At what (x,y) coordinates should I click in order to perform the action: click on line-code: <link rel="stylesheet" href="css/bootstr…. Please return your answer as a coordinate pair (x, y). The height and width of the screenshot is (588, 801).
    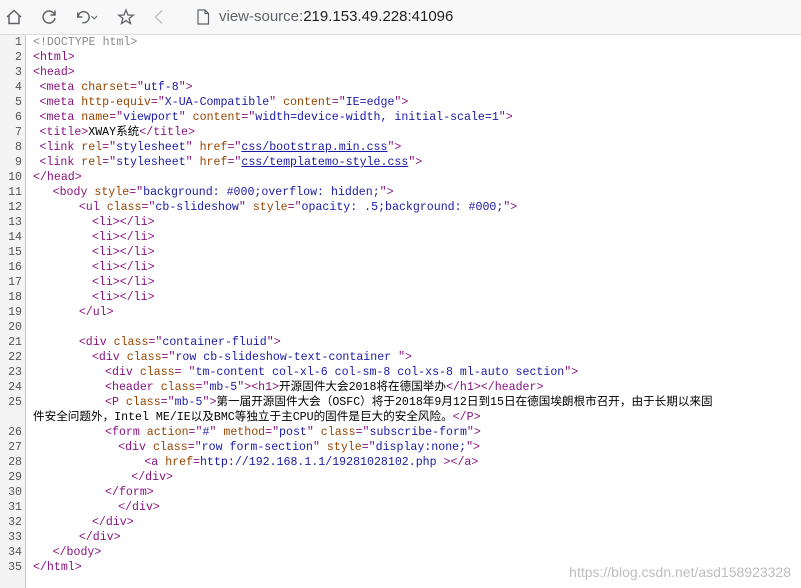
    Looking at the image, I should click on (221, 147).